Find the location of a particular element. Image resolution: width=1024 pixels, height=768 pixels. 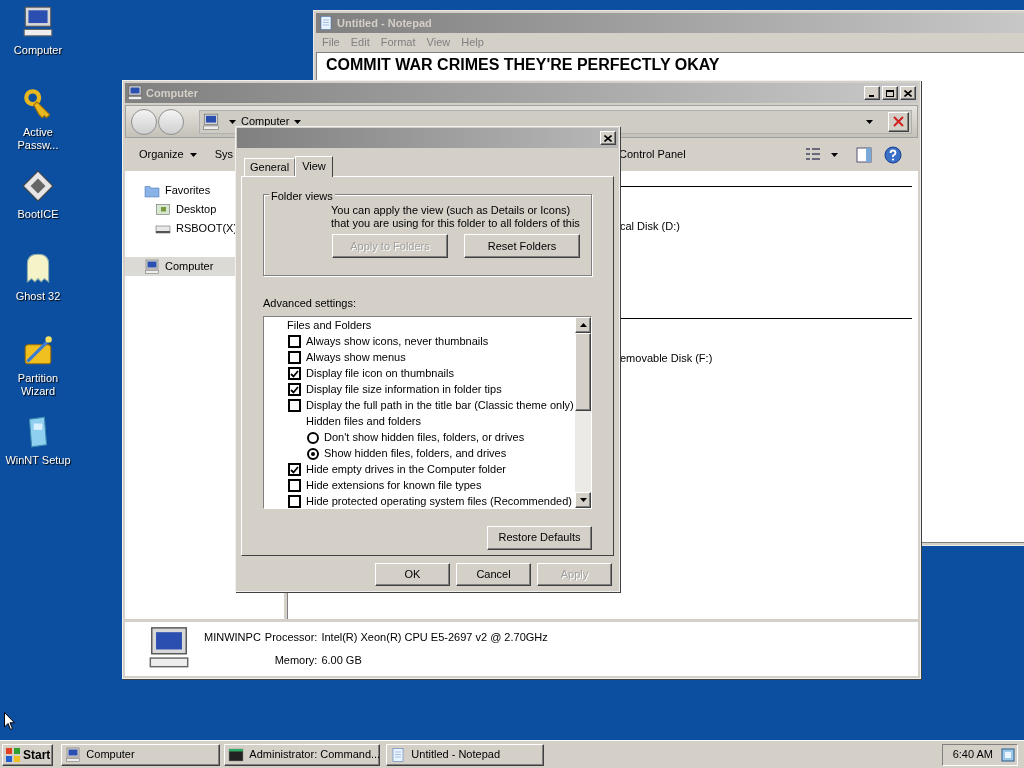

console-icon is located at coordinates (236, 754).